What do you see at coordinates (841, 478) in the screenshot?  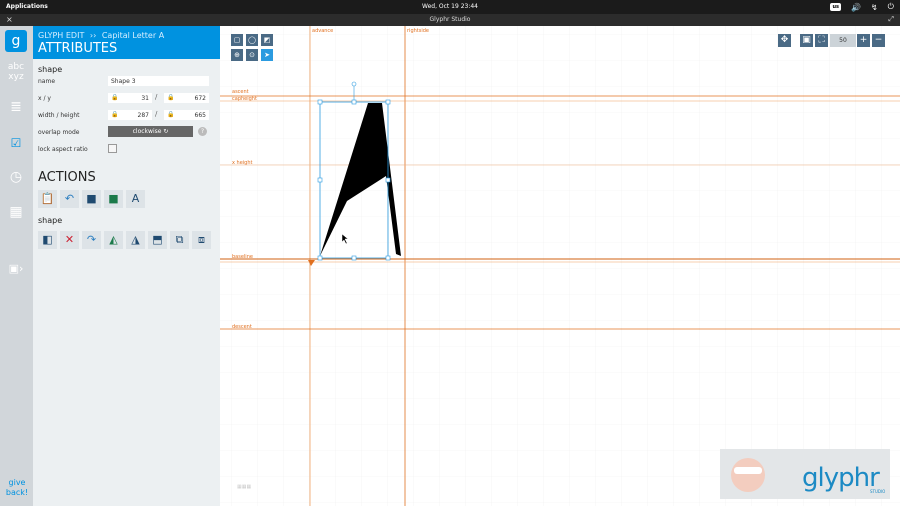 I see `glyphr-logo-text: glyphr` at bounding box center [841, 478].